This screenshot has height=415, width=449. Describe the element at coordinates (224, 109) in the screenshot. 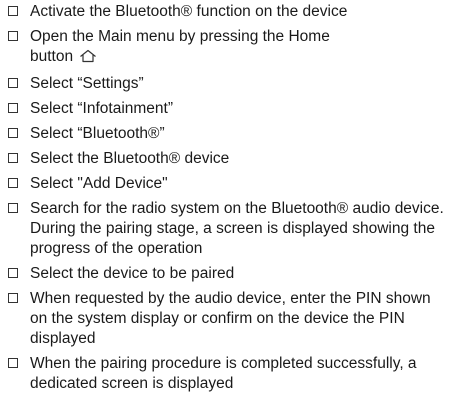

I see `list-item: Select “Infotainment”` at that location.